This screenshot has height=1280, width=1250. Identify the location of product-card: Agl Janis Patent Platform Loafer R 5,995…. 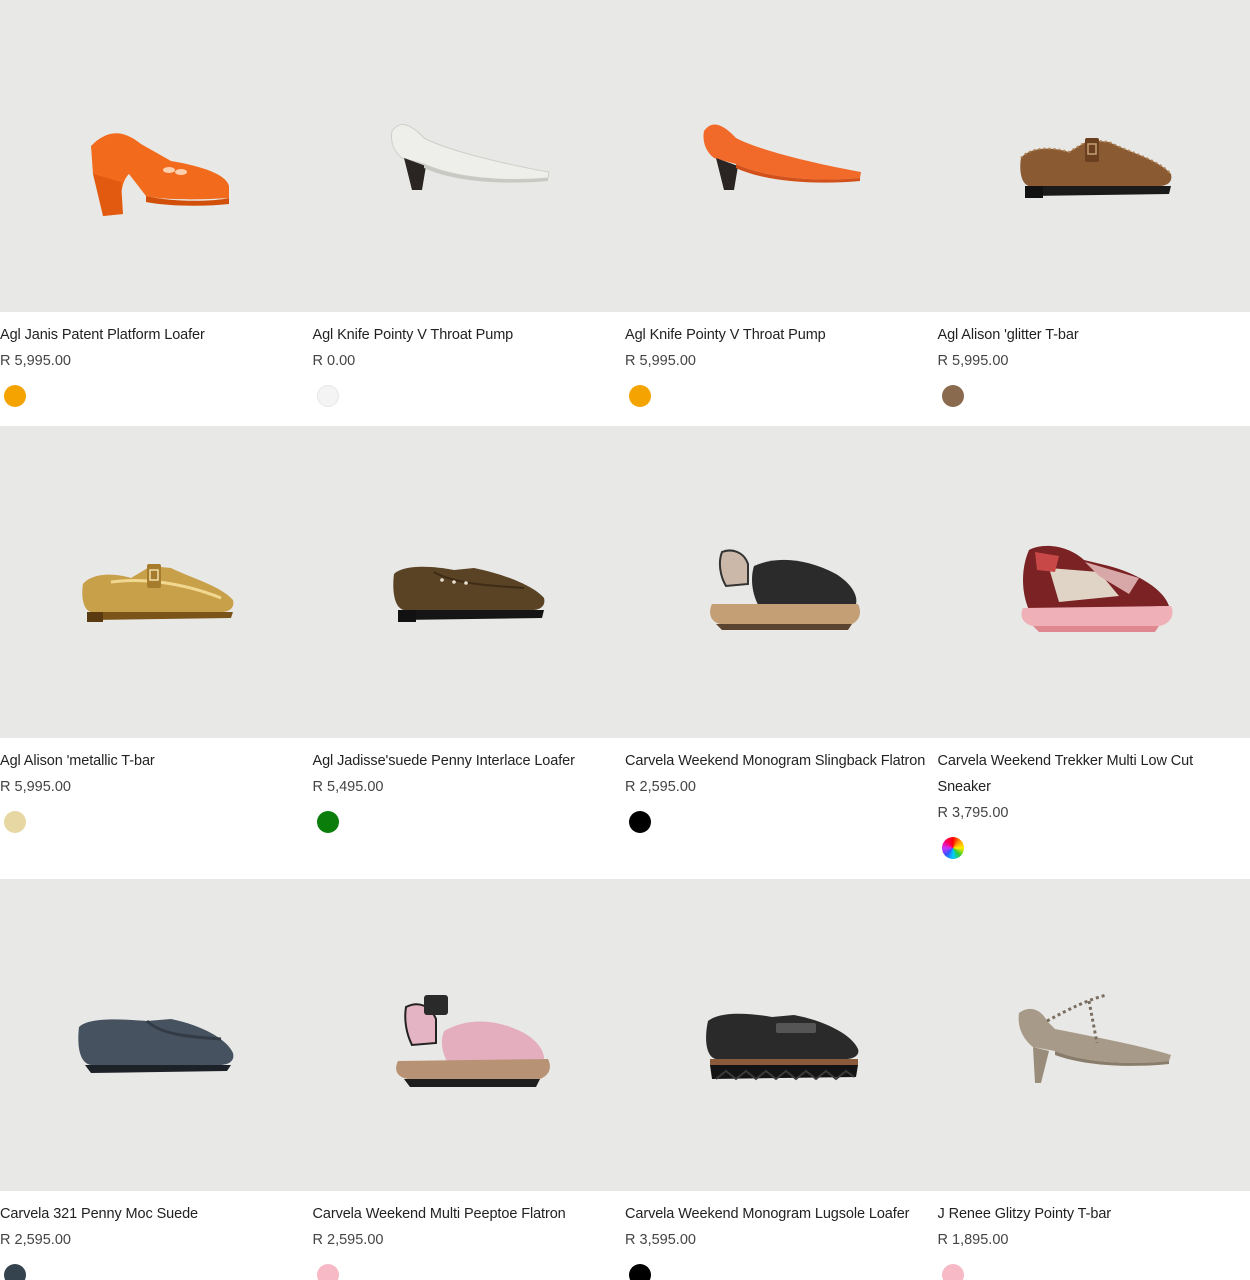
(156, 213).